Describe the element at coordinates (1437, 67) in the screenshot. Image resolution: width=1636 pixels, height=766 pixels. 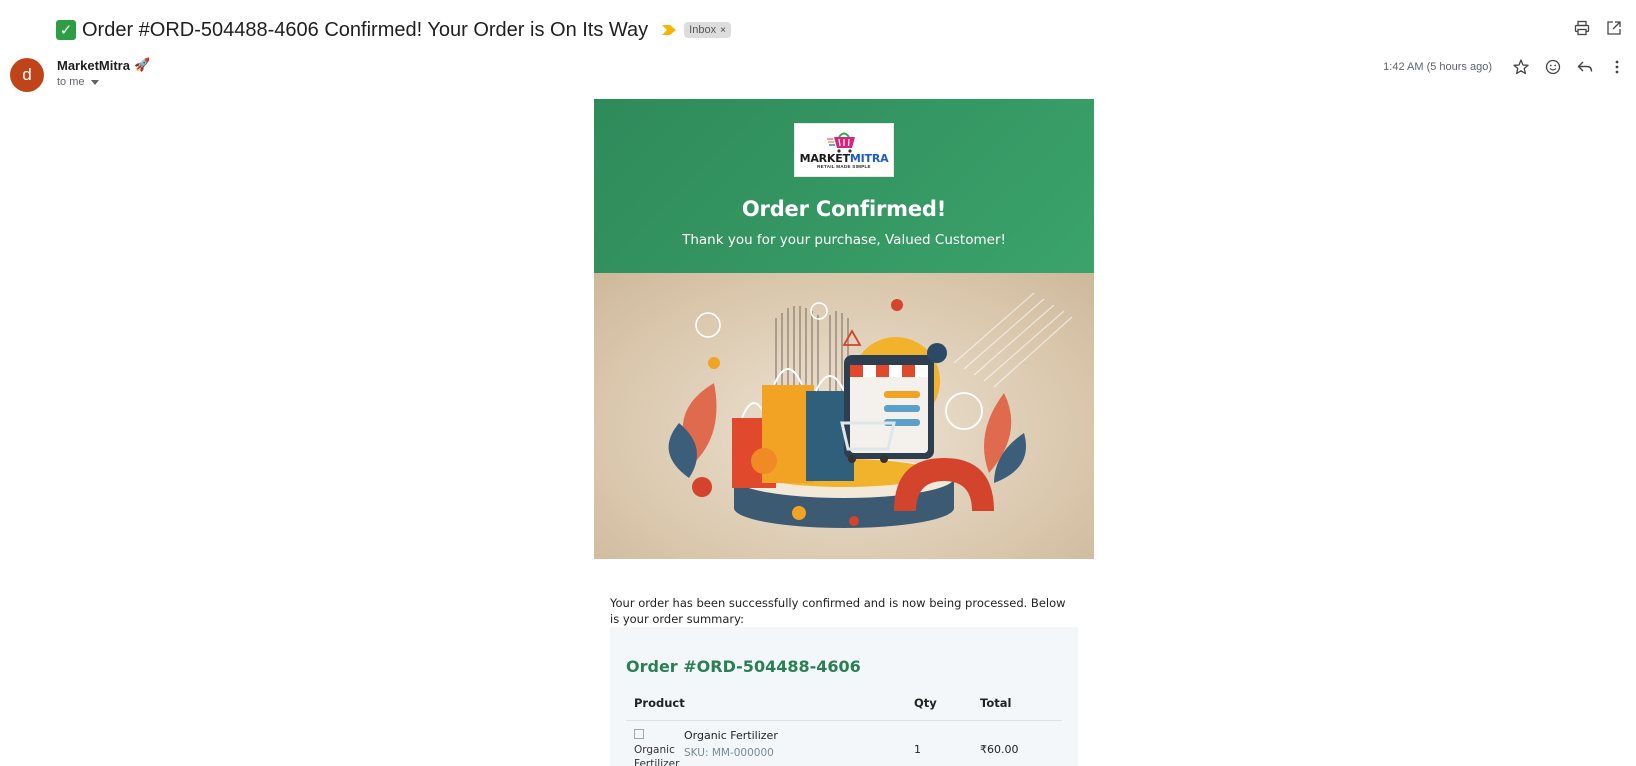
I see `timestamp: 1:42 AM (5 hours ago)` at that location.